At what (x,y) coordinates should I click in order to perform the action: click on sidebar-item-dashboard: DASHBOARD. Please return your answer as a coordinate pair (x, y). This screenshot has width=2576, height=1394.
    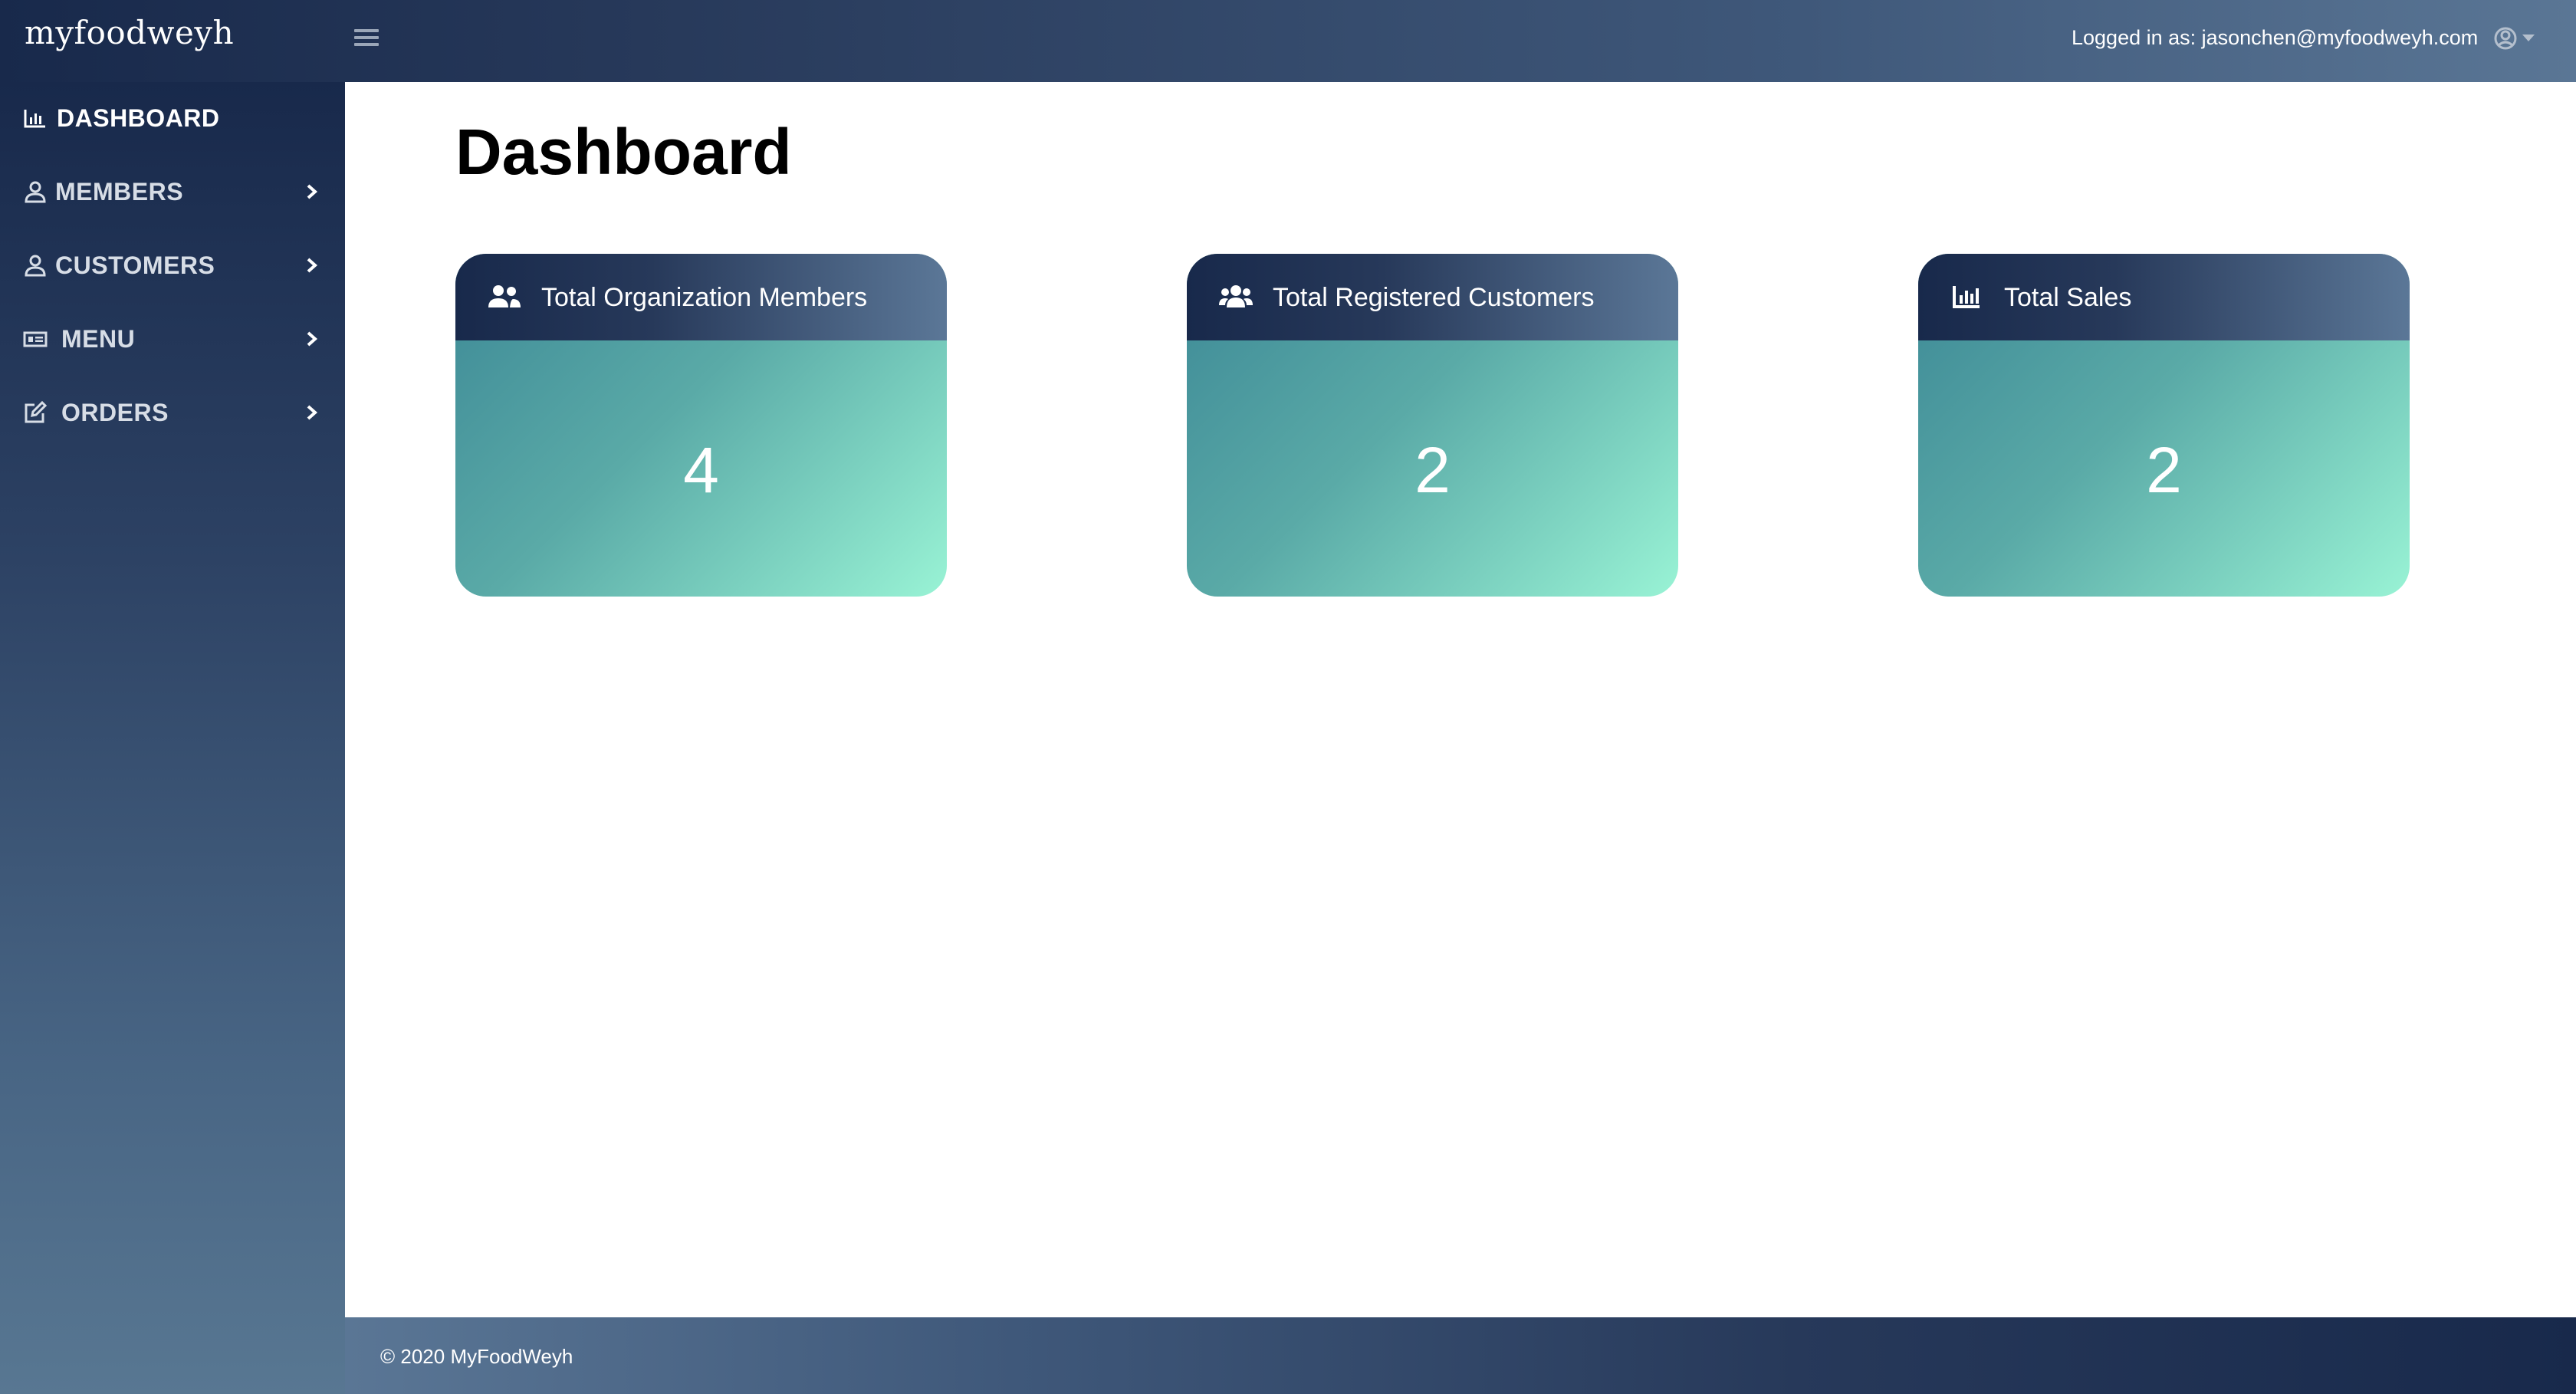
    Looking at the image, I should click on (172, 118).